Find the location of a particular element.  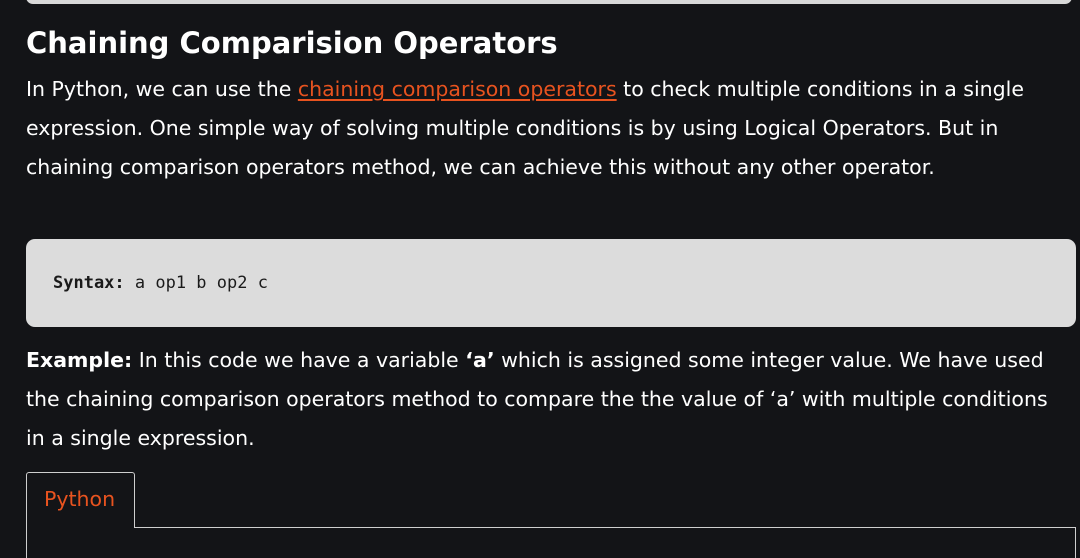

tab-python: Python is located at coordinates (80, 500).